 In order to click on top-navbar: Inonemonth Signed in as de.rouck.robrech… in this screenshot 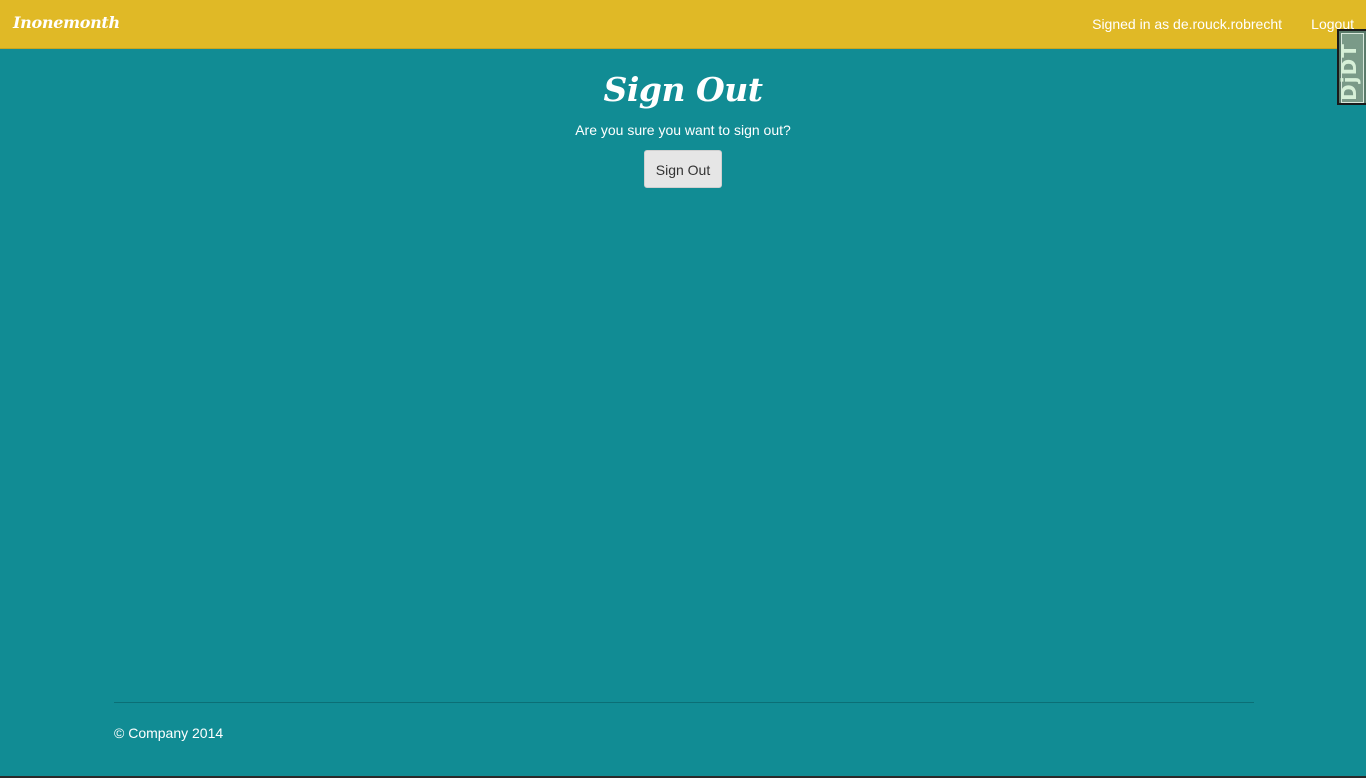, I will do `click(683, 24)`.